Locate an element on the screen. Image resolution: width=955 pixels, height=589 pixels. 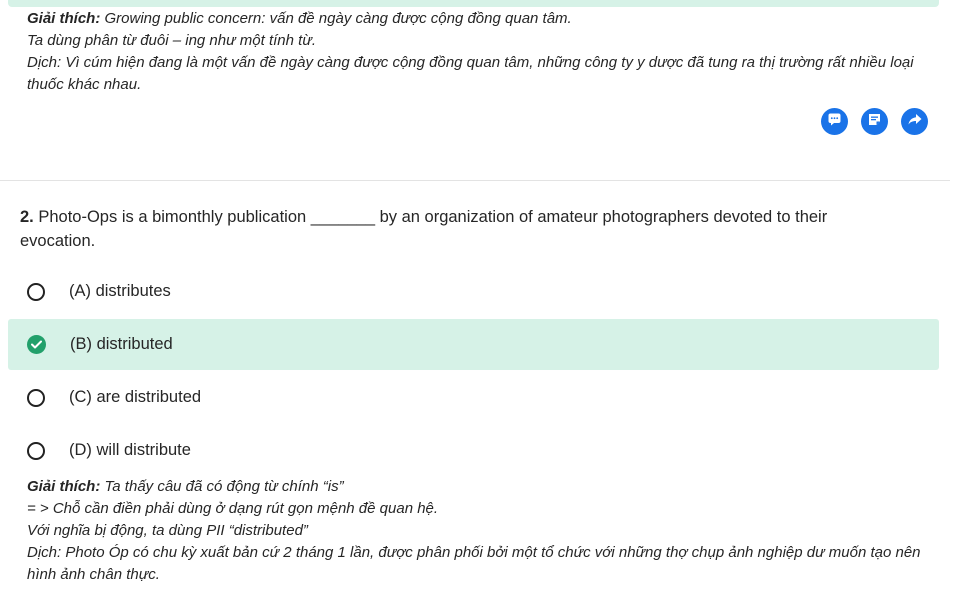
action-buttons is located at coordinates (874, 121).